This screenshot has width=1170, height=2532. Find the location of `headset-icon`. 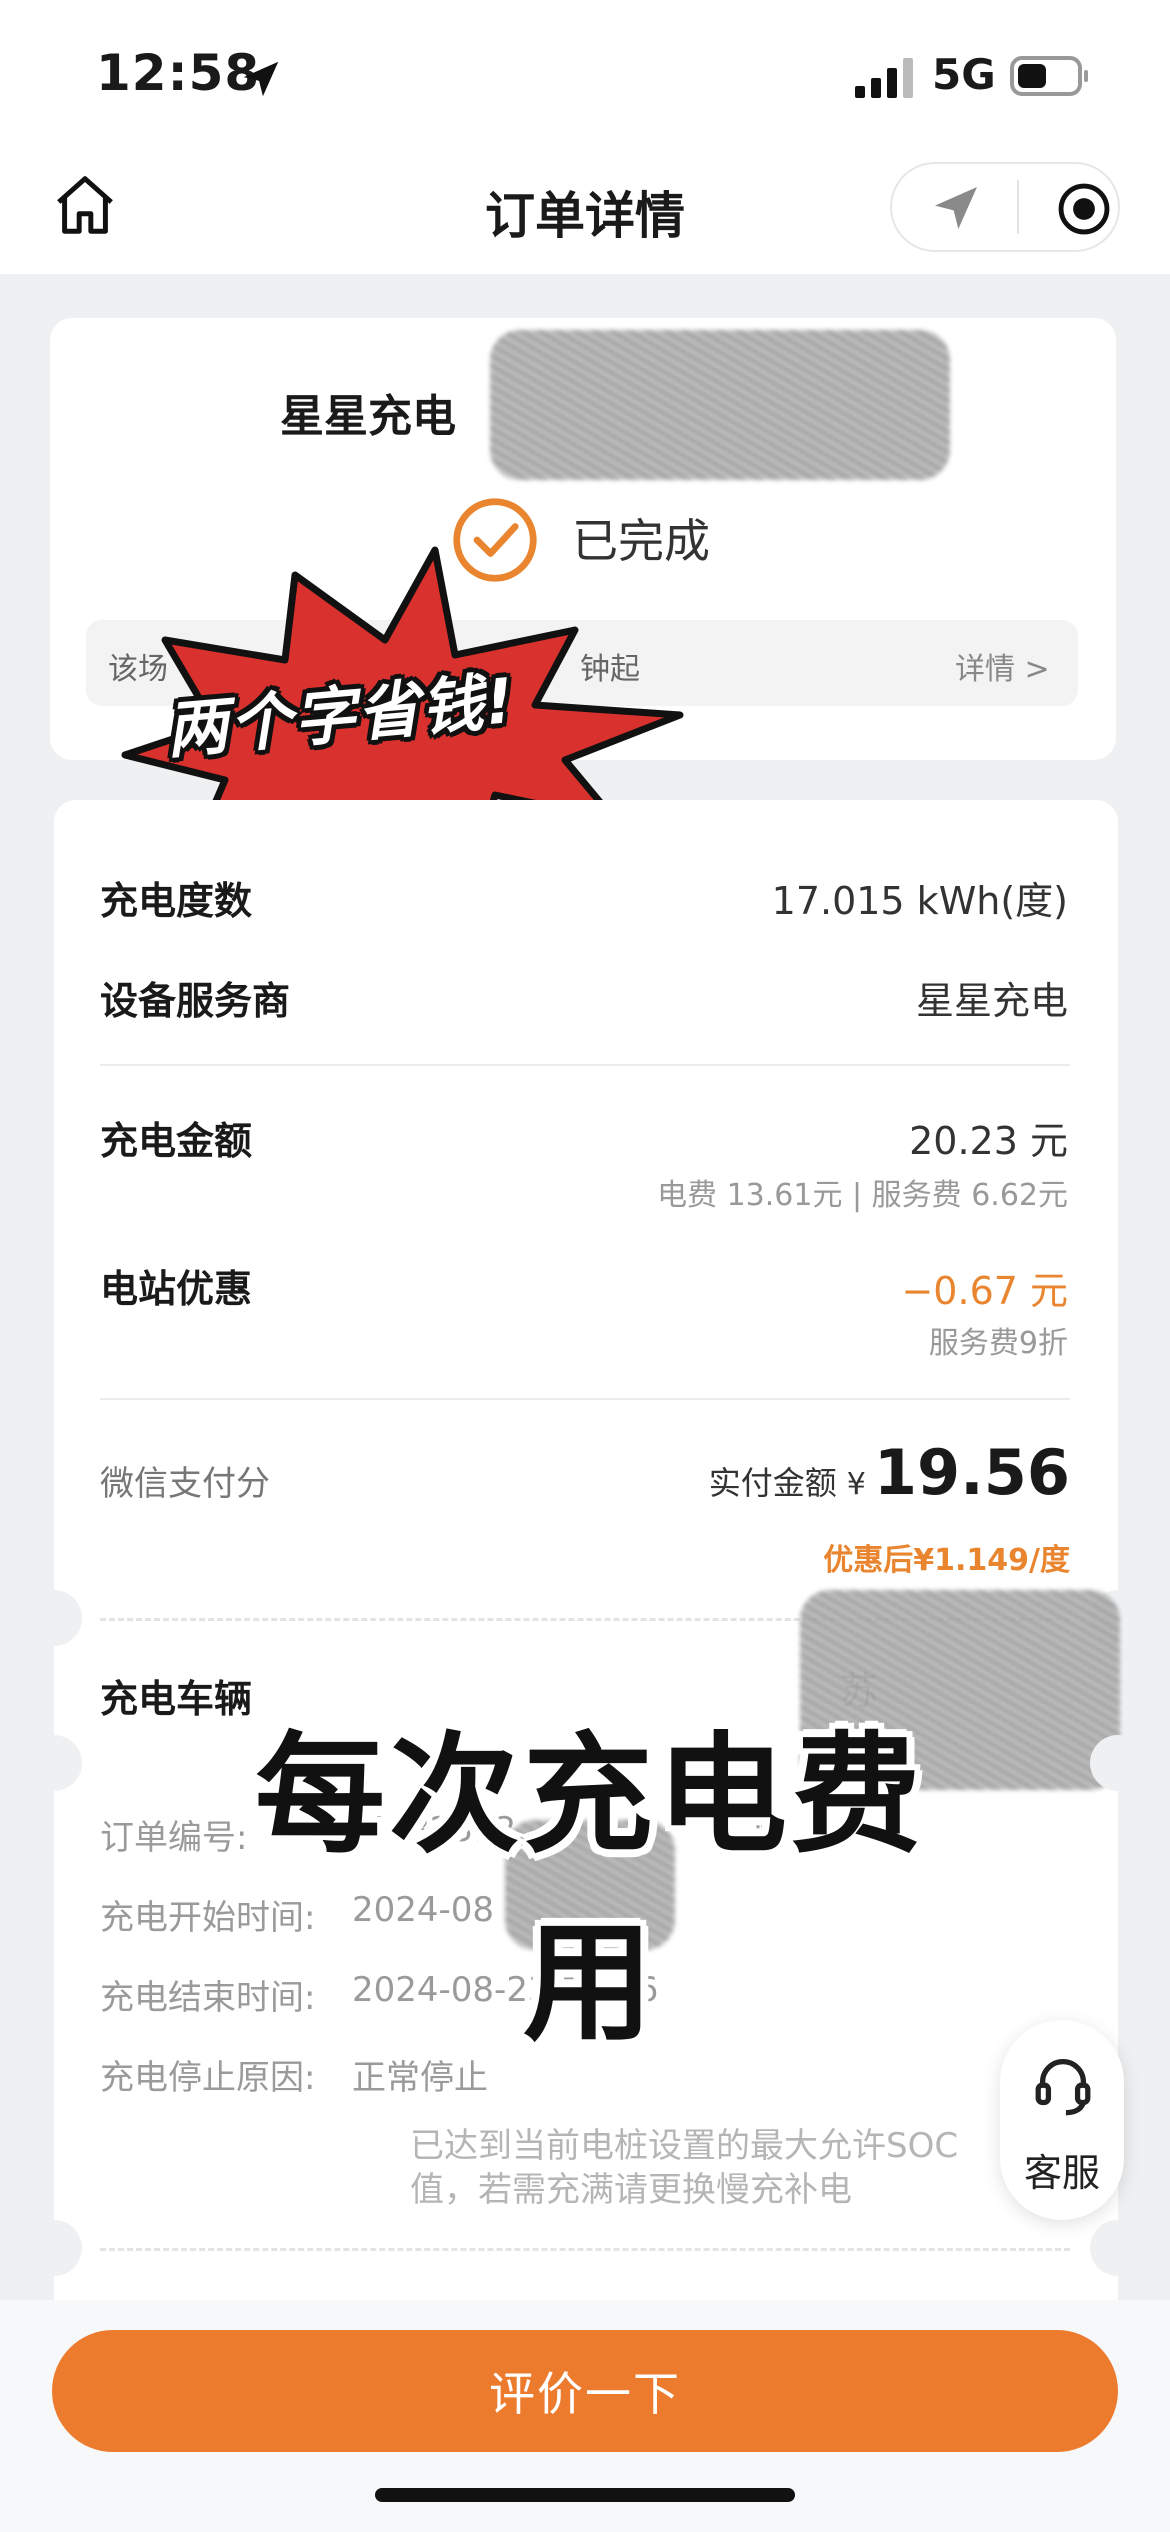

headset-icon is located at coordinates (1063, 2087).